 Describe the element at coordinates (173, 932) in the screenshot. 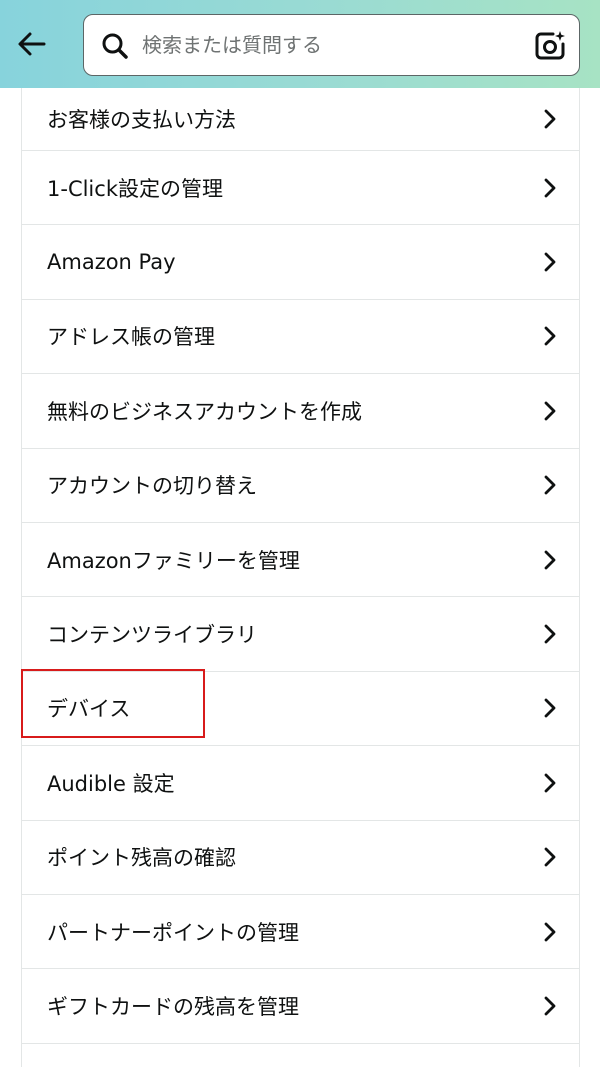

I see `menu-item-label: パートナーポイントの管理` at that location.